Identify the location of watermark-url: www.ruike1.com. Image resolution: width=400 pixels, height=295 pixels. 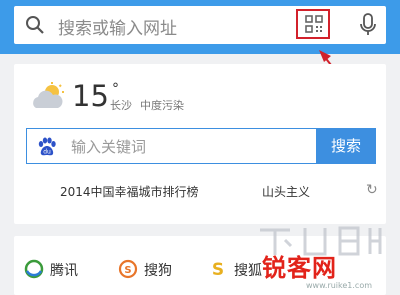
(339, 285).